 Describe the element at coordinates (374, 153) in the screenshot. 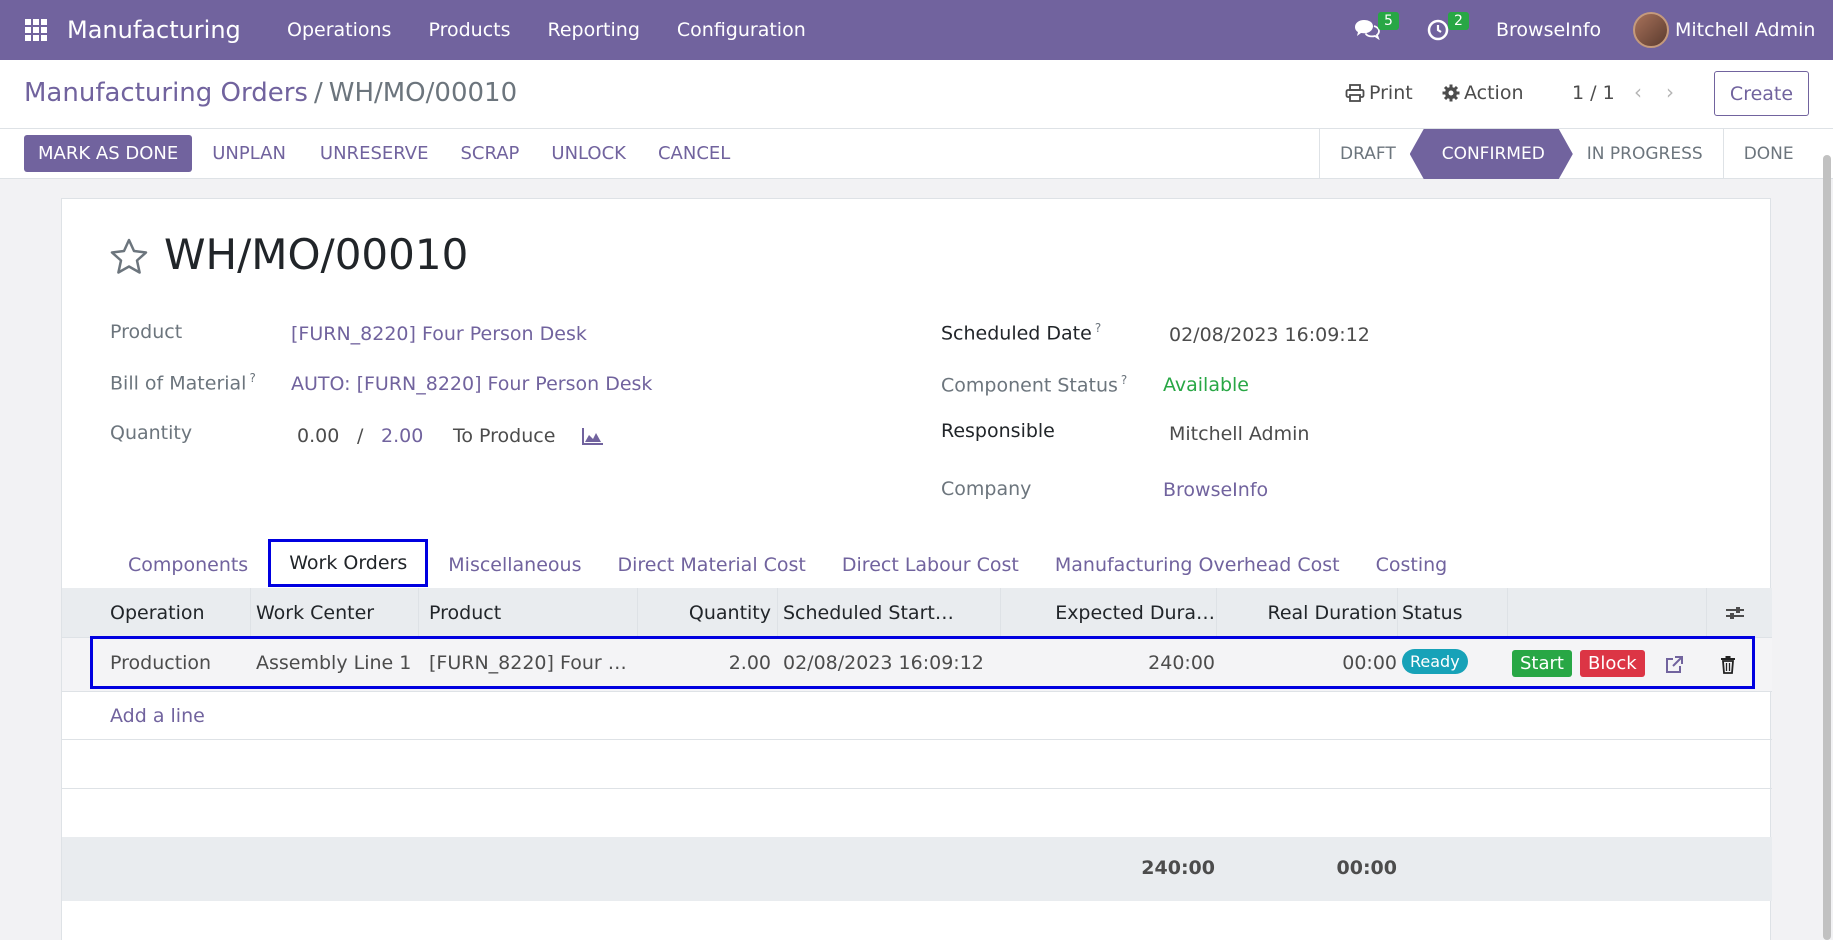

I see `unreserve-button: UNRESERVE` at that location.